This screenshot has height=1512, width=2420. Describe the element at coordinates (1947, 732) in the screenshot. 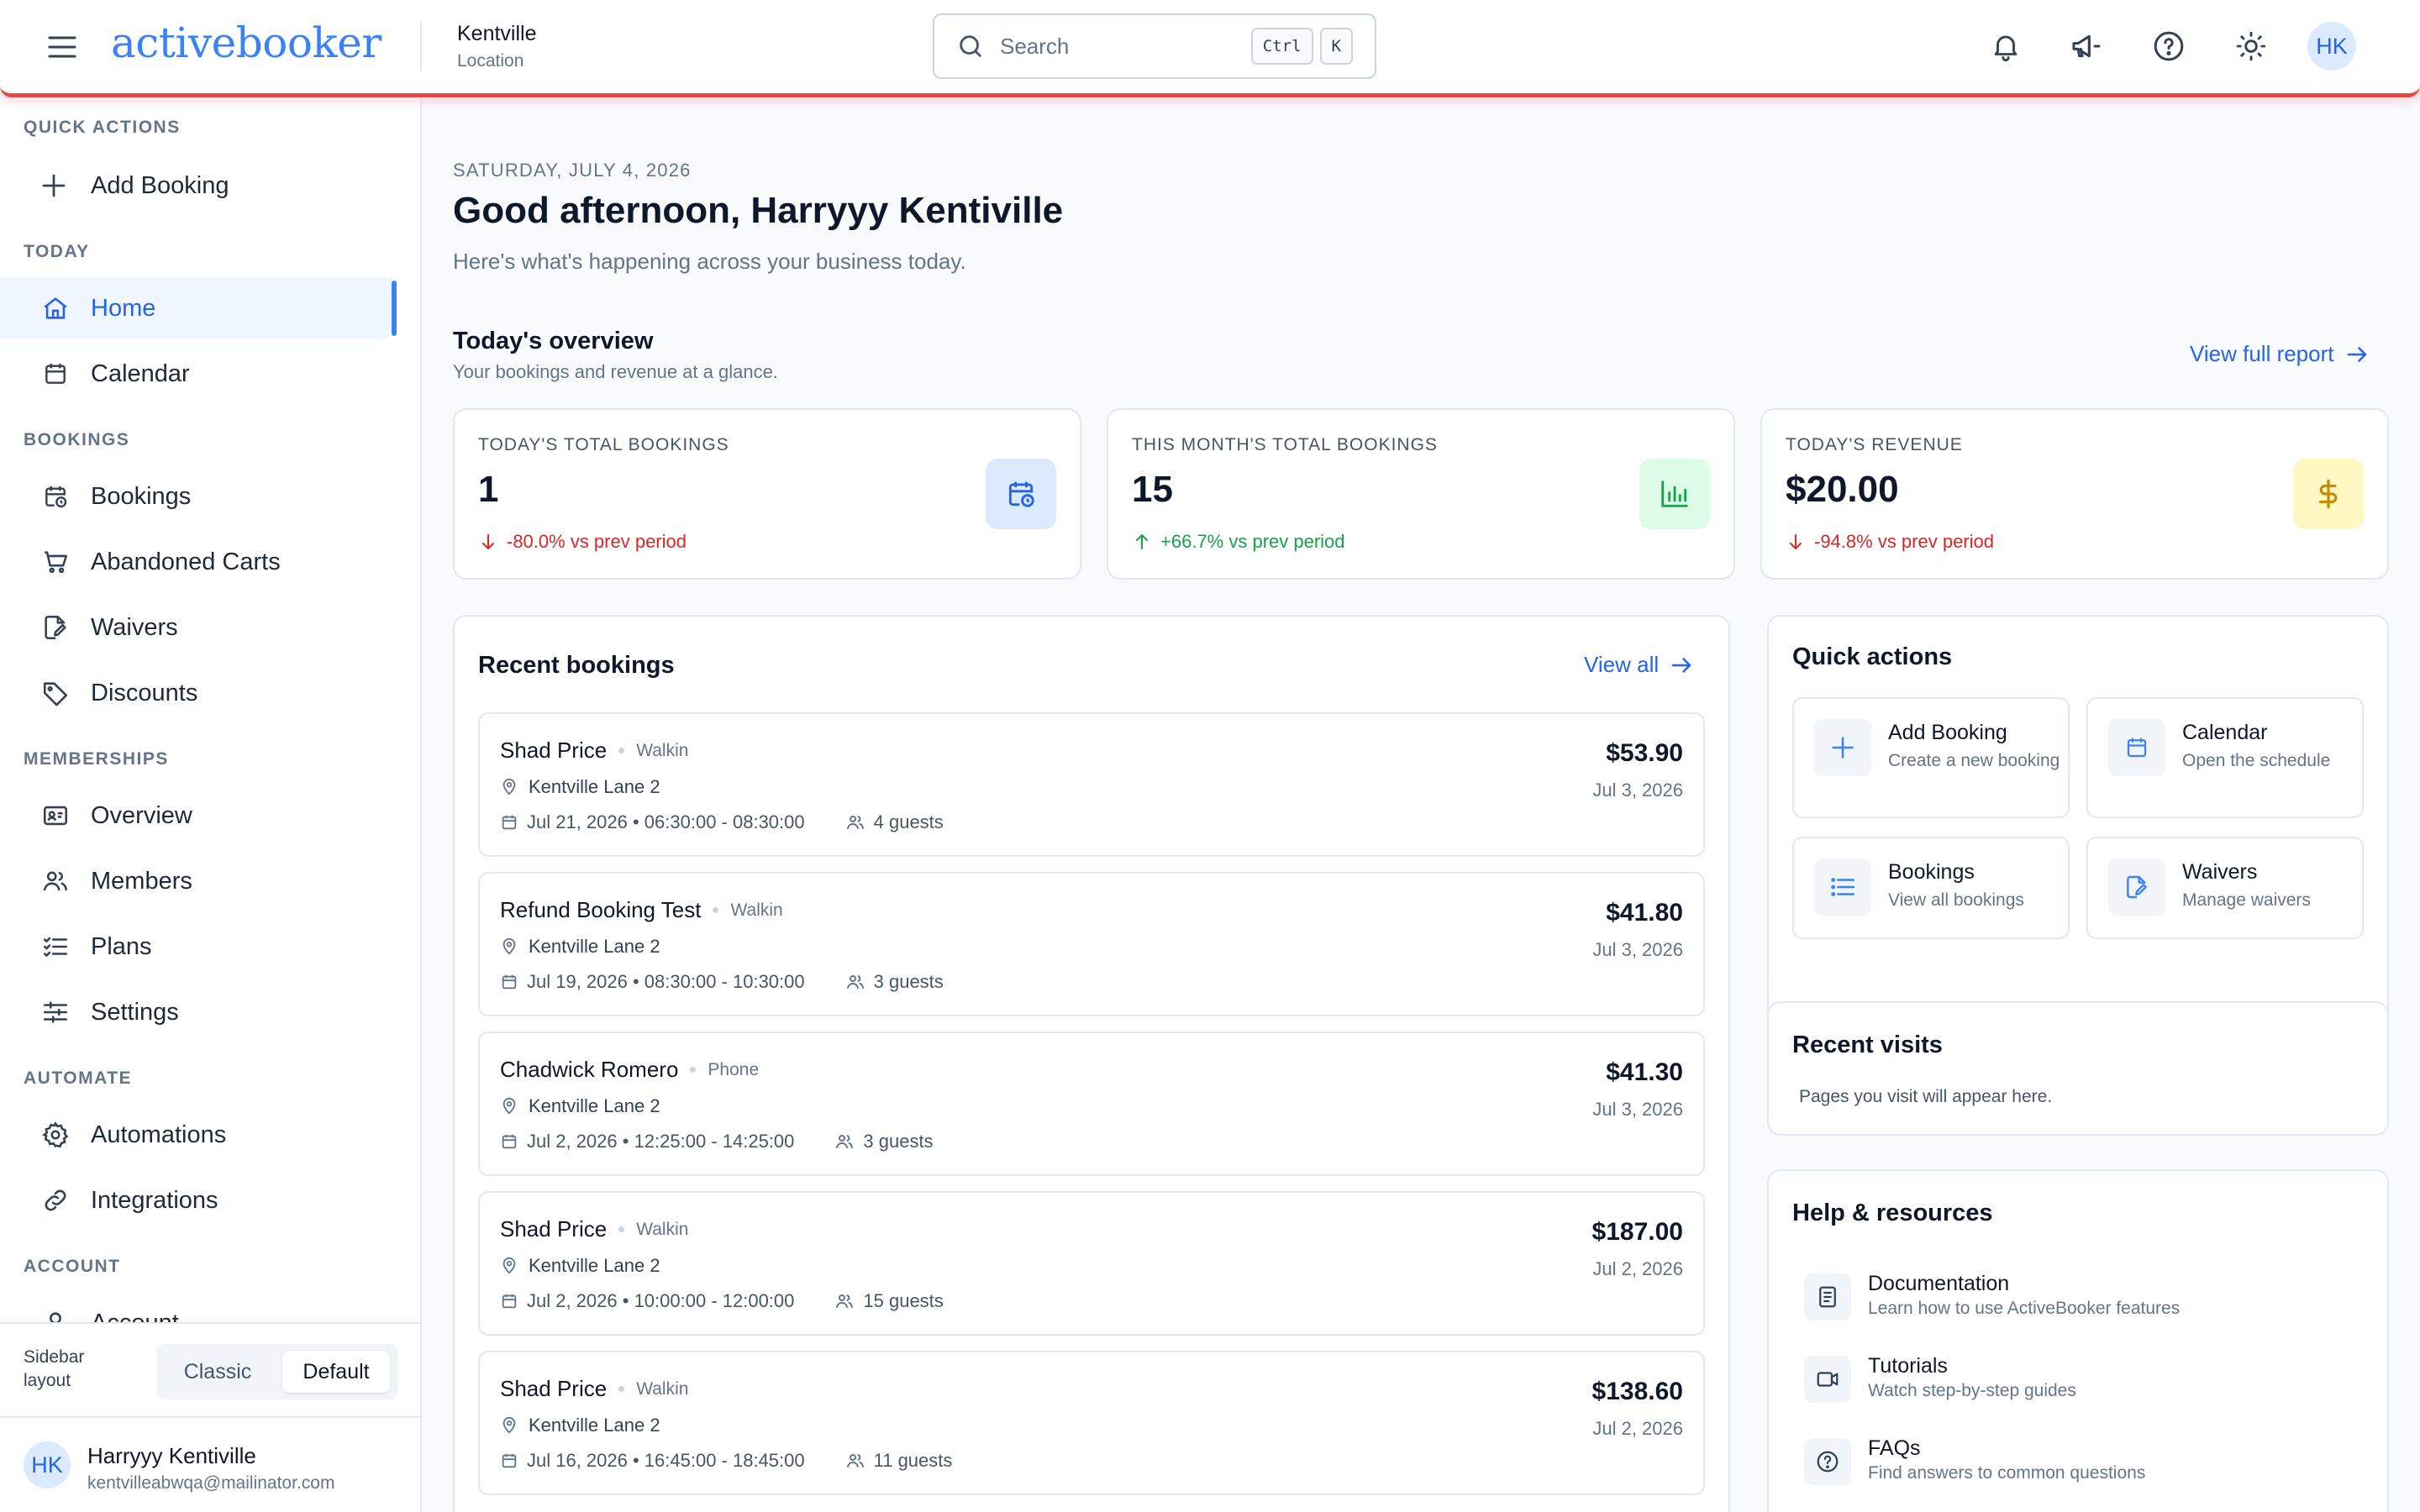

I see `quick-action-title: Add Booking` at that location.